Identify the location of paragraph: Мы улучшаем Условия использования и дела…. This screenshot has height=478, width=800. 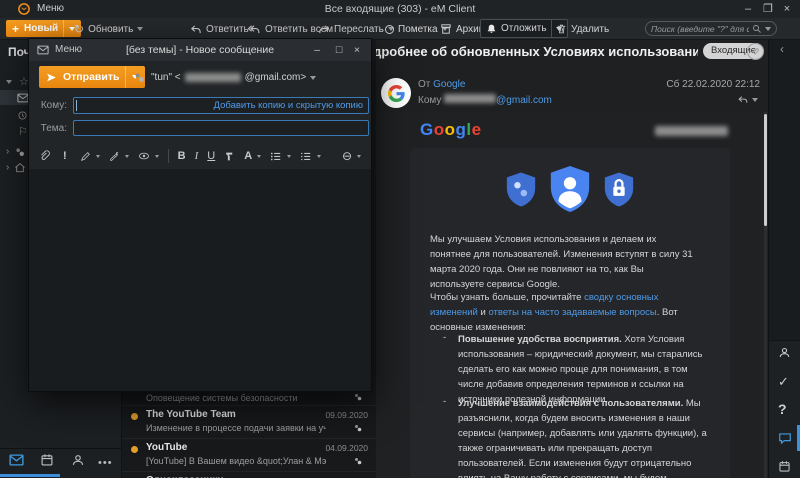
(561, 262).